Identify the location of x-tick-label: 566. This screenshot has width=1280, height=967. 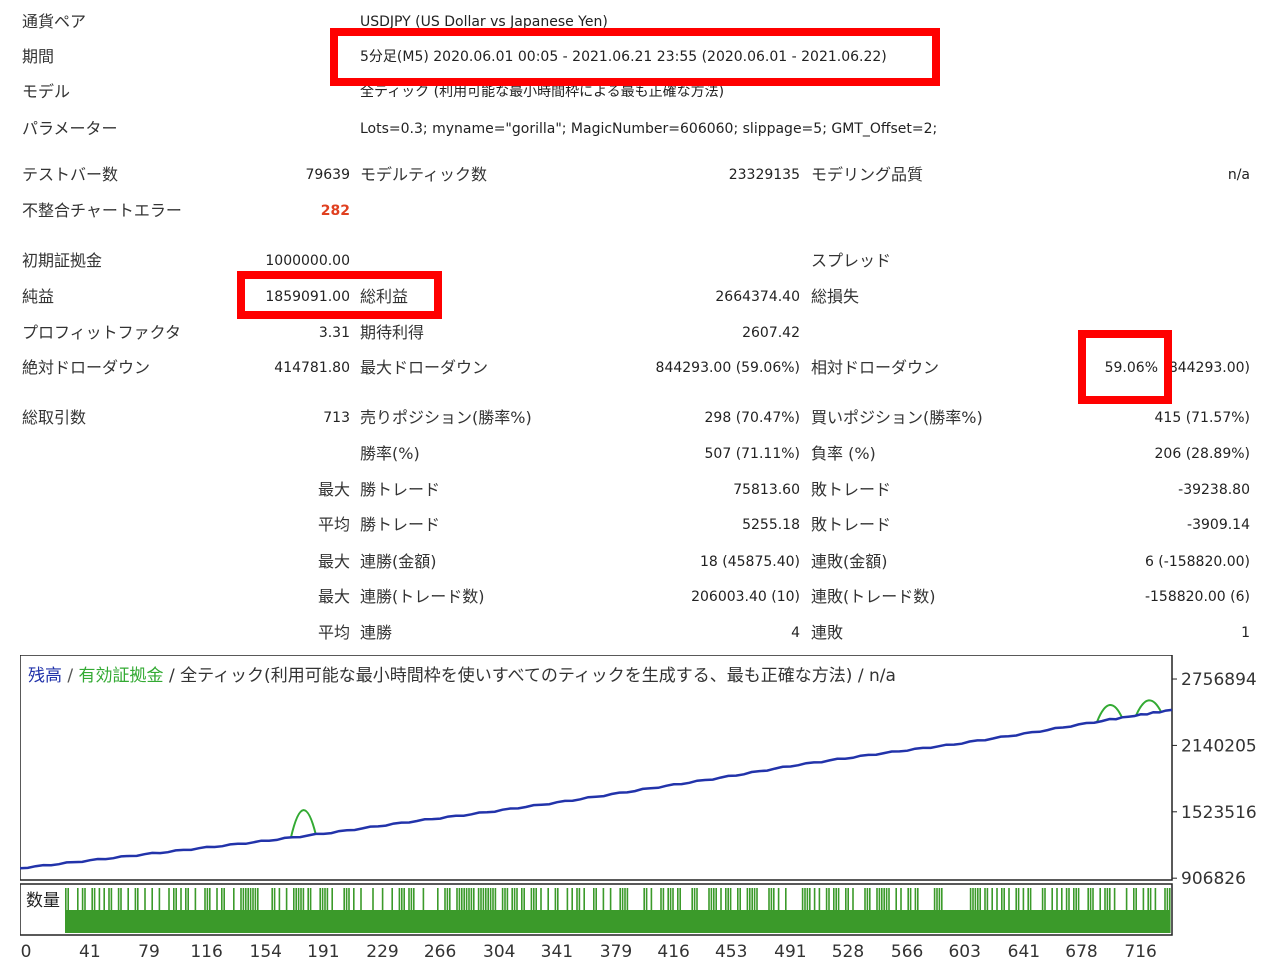
(907, 952).